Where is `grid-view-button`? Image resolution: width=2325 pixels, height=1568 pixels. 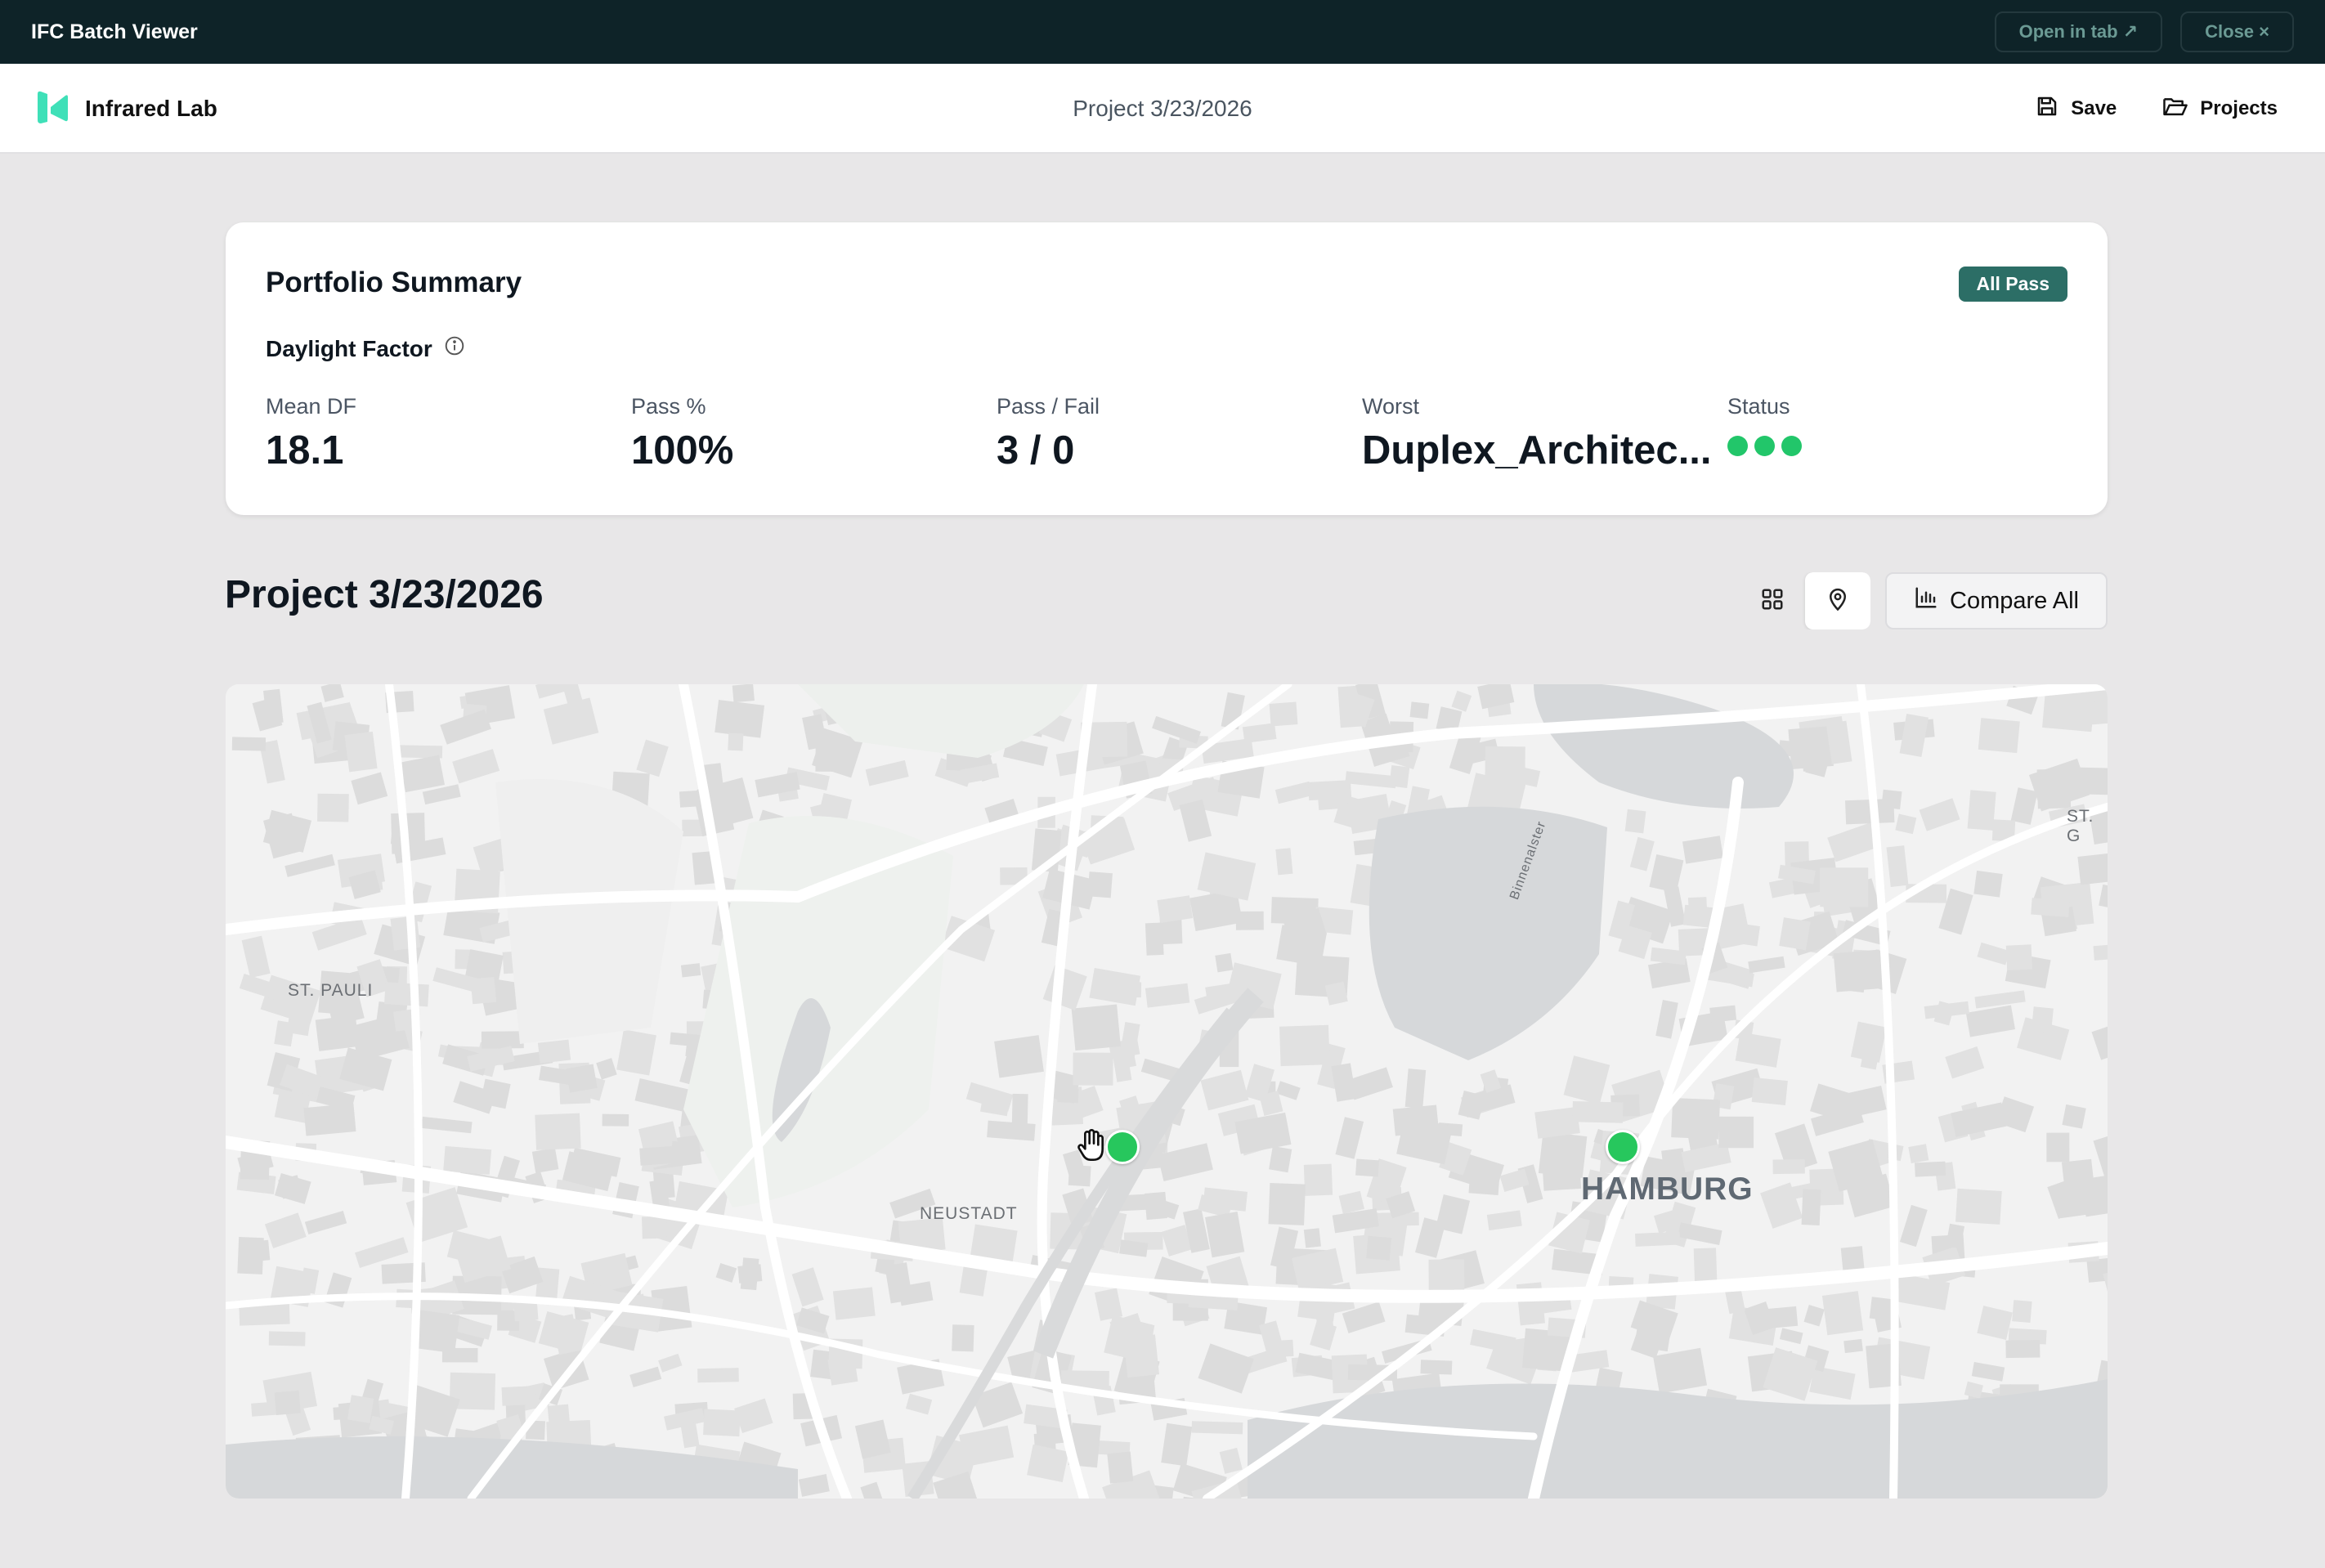
grid-view-button is located at coordinates (1772, 601).